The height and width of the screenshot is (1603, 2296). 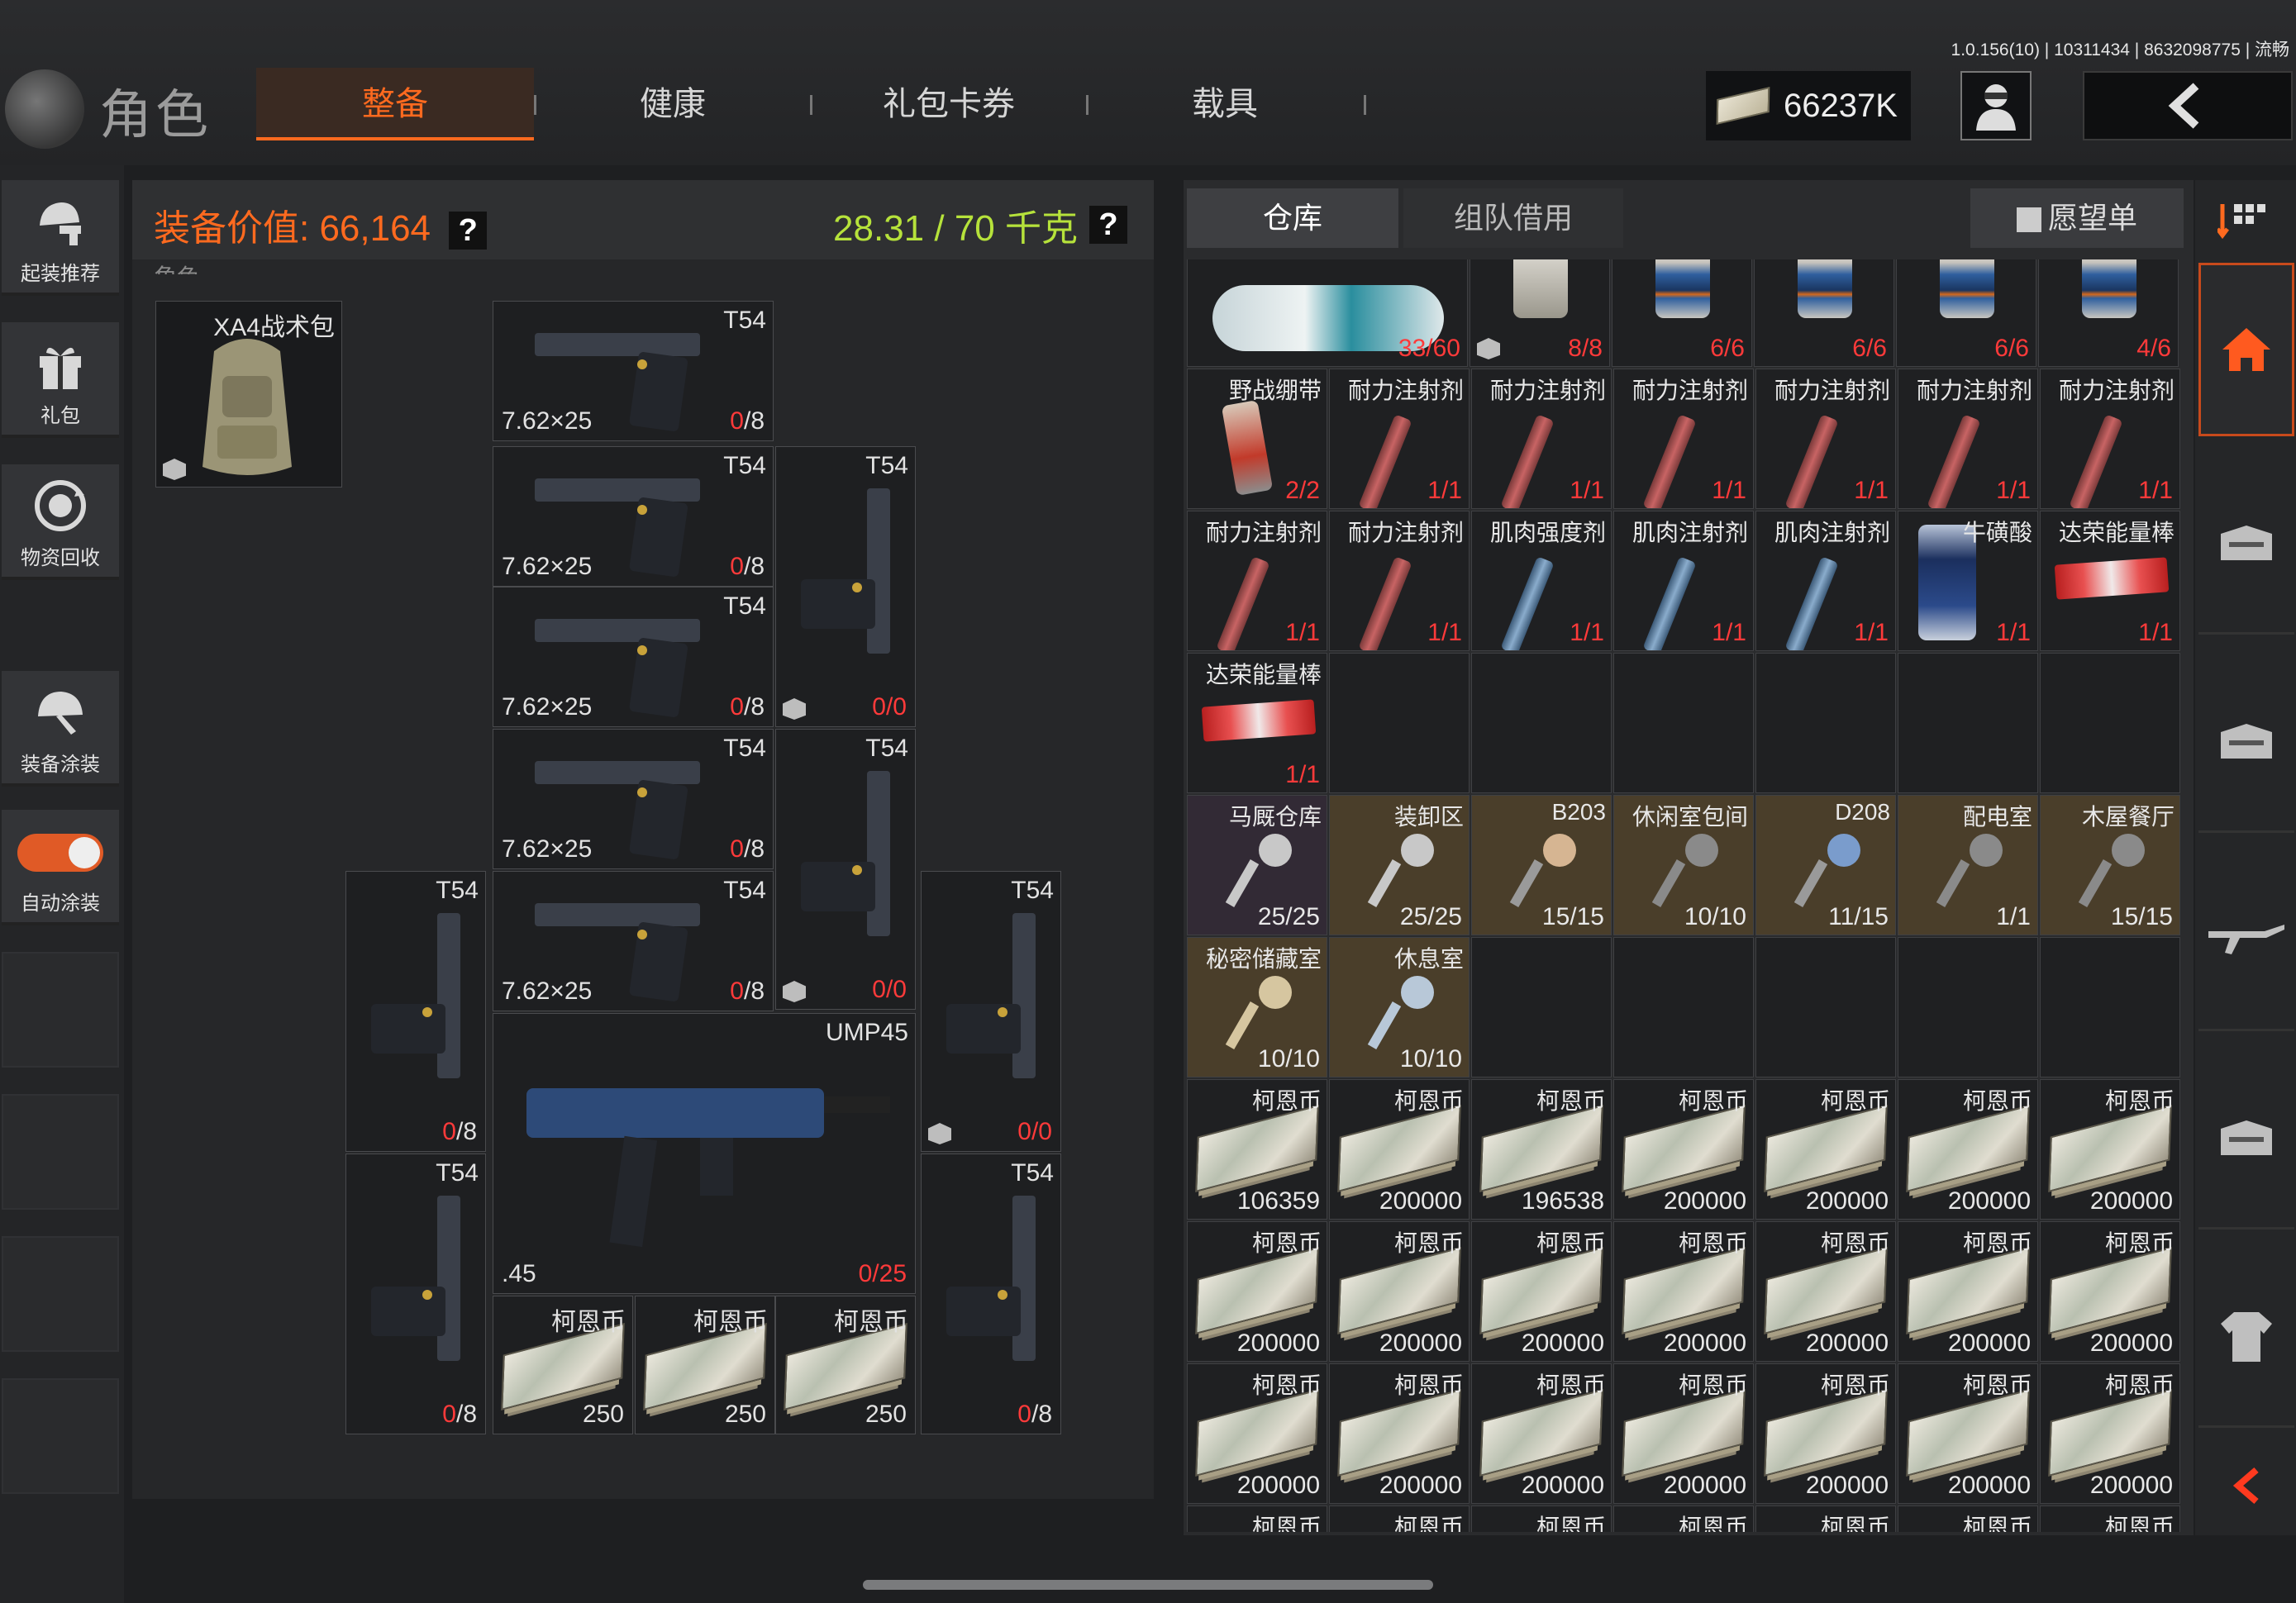 What do you see at coordinates (1513, 218) in the screenshot?
I see `tab-team-borrow: 组队借用` at bounding box center [1513, 218].